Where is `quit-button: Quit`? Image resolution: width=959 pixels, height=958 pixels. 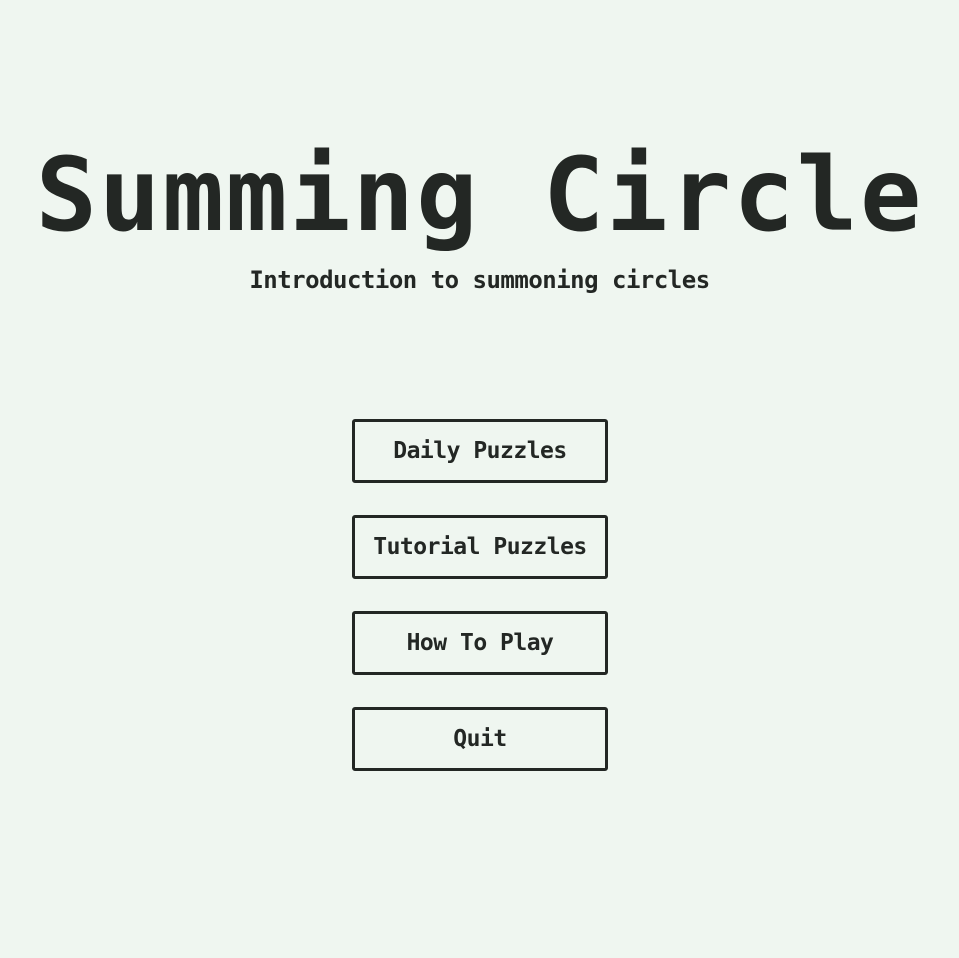
quit-button: Quit is located at coordinates (480, 739).